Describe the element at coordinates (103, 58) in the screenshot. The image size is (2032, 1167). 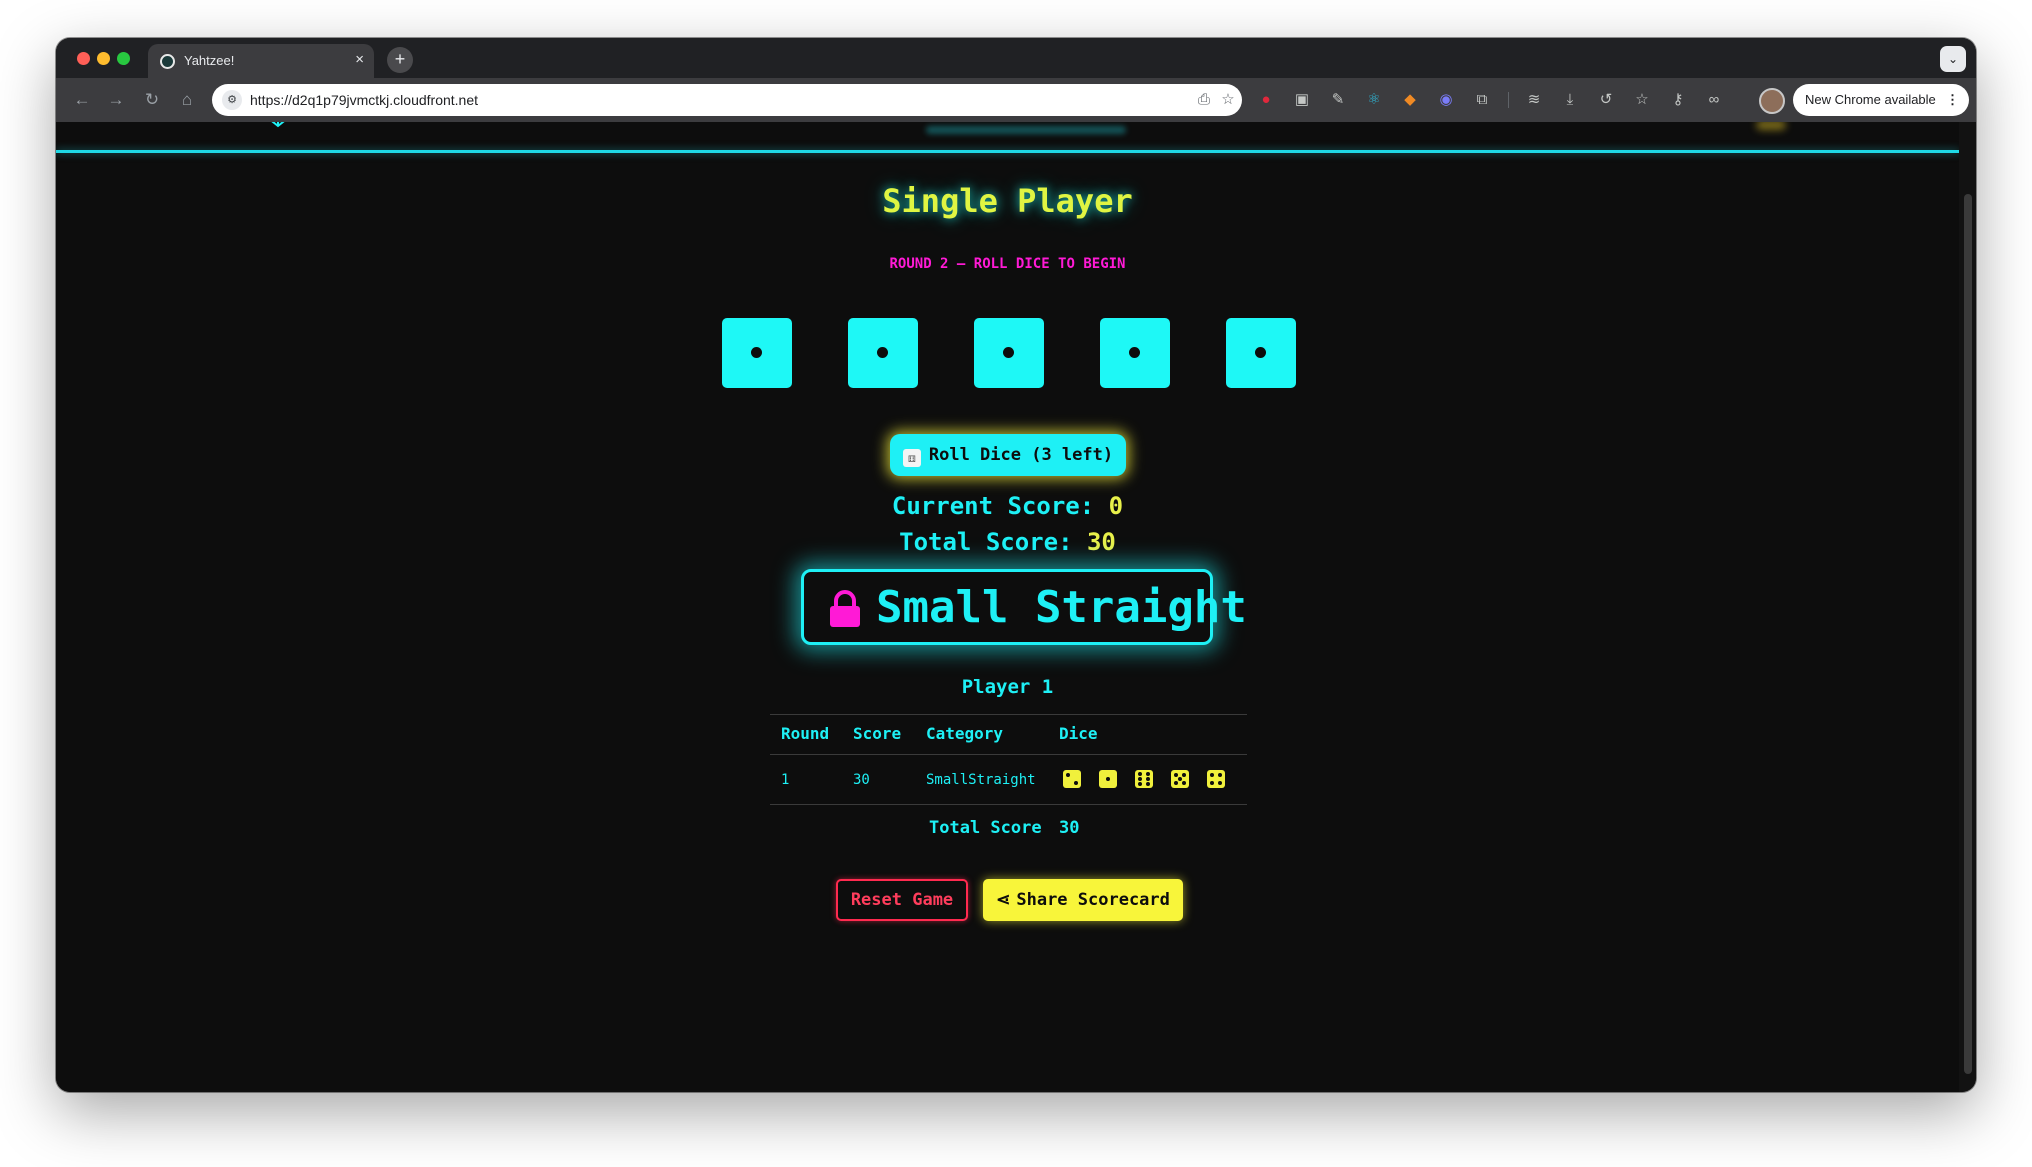
I see `minimize-window-button` at that location.